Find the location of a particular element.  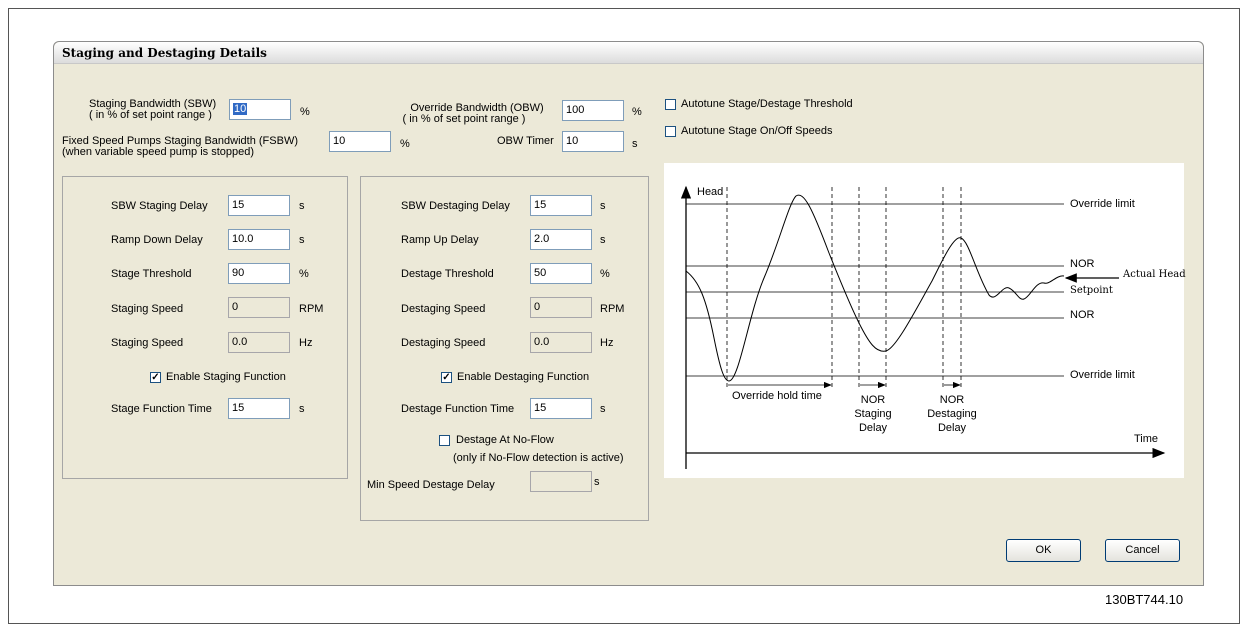

ramp-down-delay-input: 10.0 is located at coordinates (259, 239).